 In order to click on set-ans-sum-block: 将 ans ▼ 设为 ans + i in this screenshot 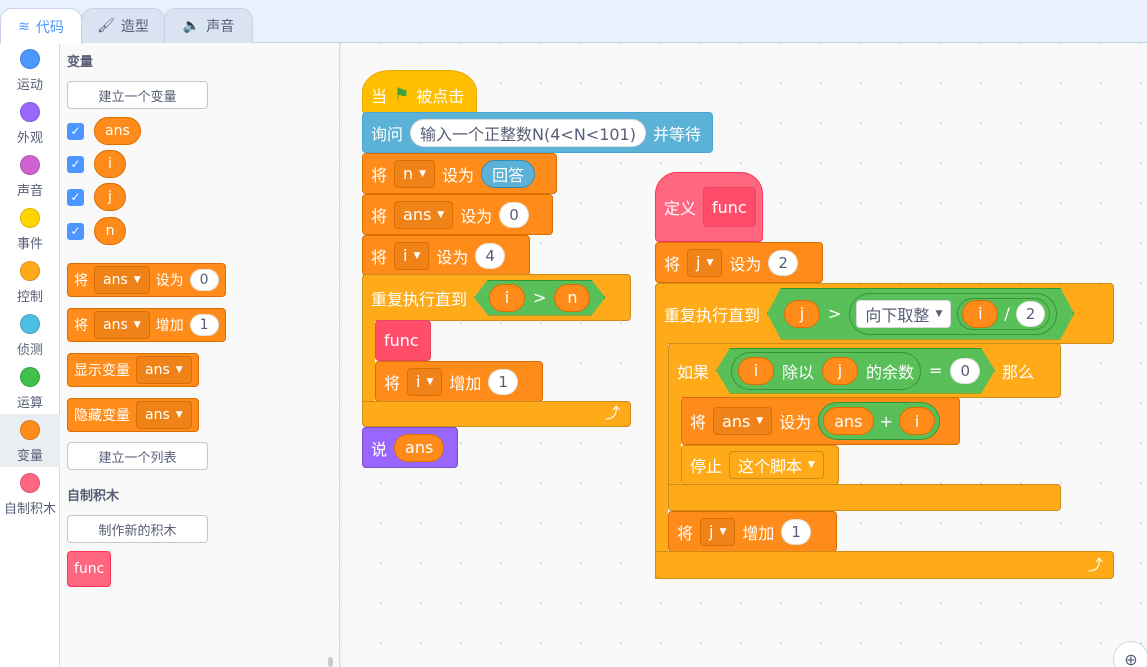, I will do `click(820, 421)`.